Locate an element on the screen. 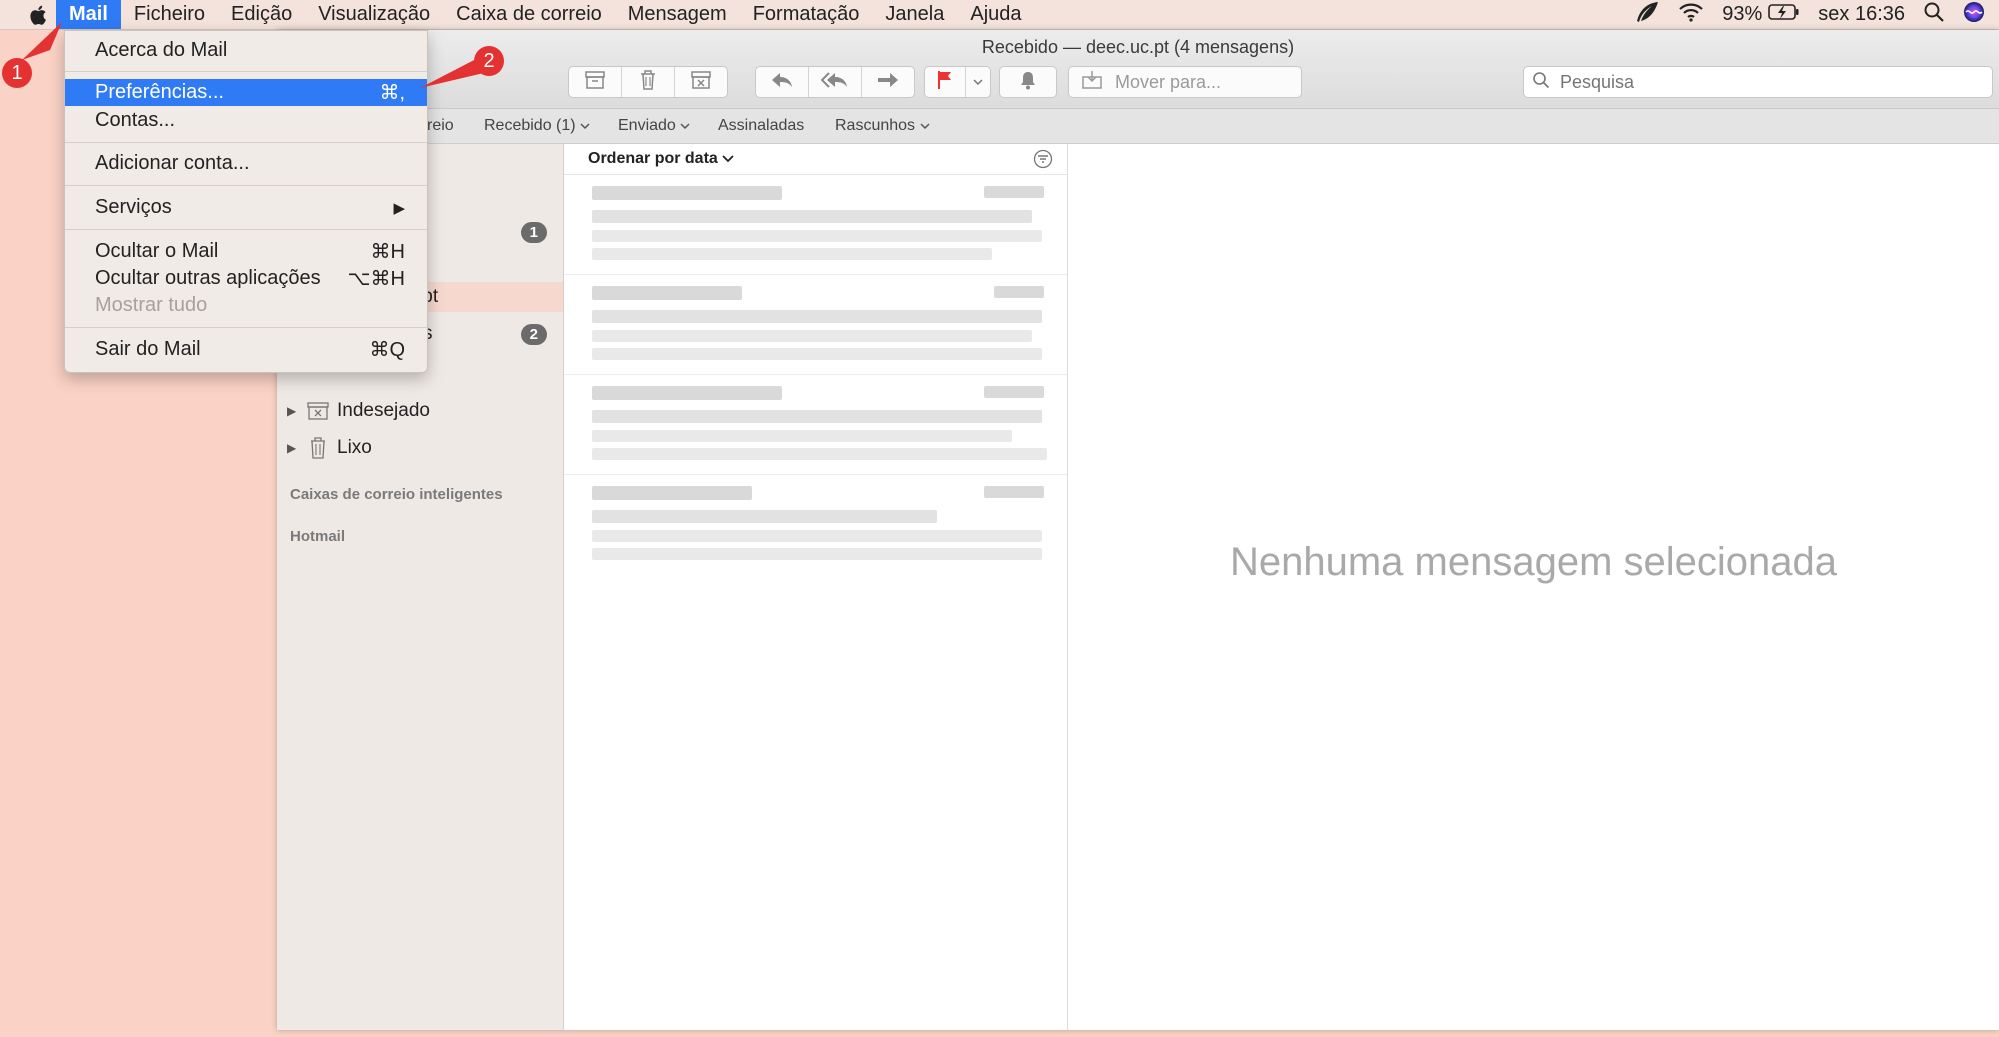 This screenshot has height=1037, width=1999. annotation-marker-2: 2 is located at coordinates (489, 61).